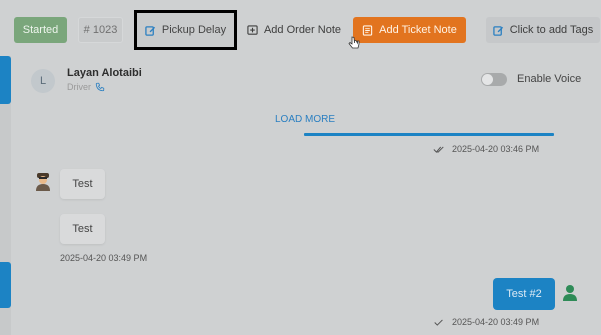 The width and height of the screenshot is (601, 335). I want to click on note-plus-icon, so click(252, 30).